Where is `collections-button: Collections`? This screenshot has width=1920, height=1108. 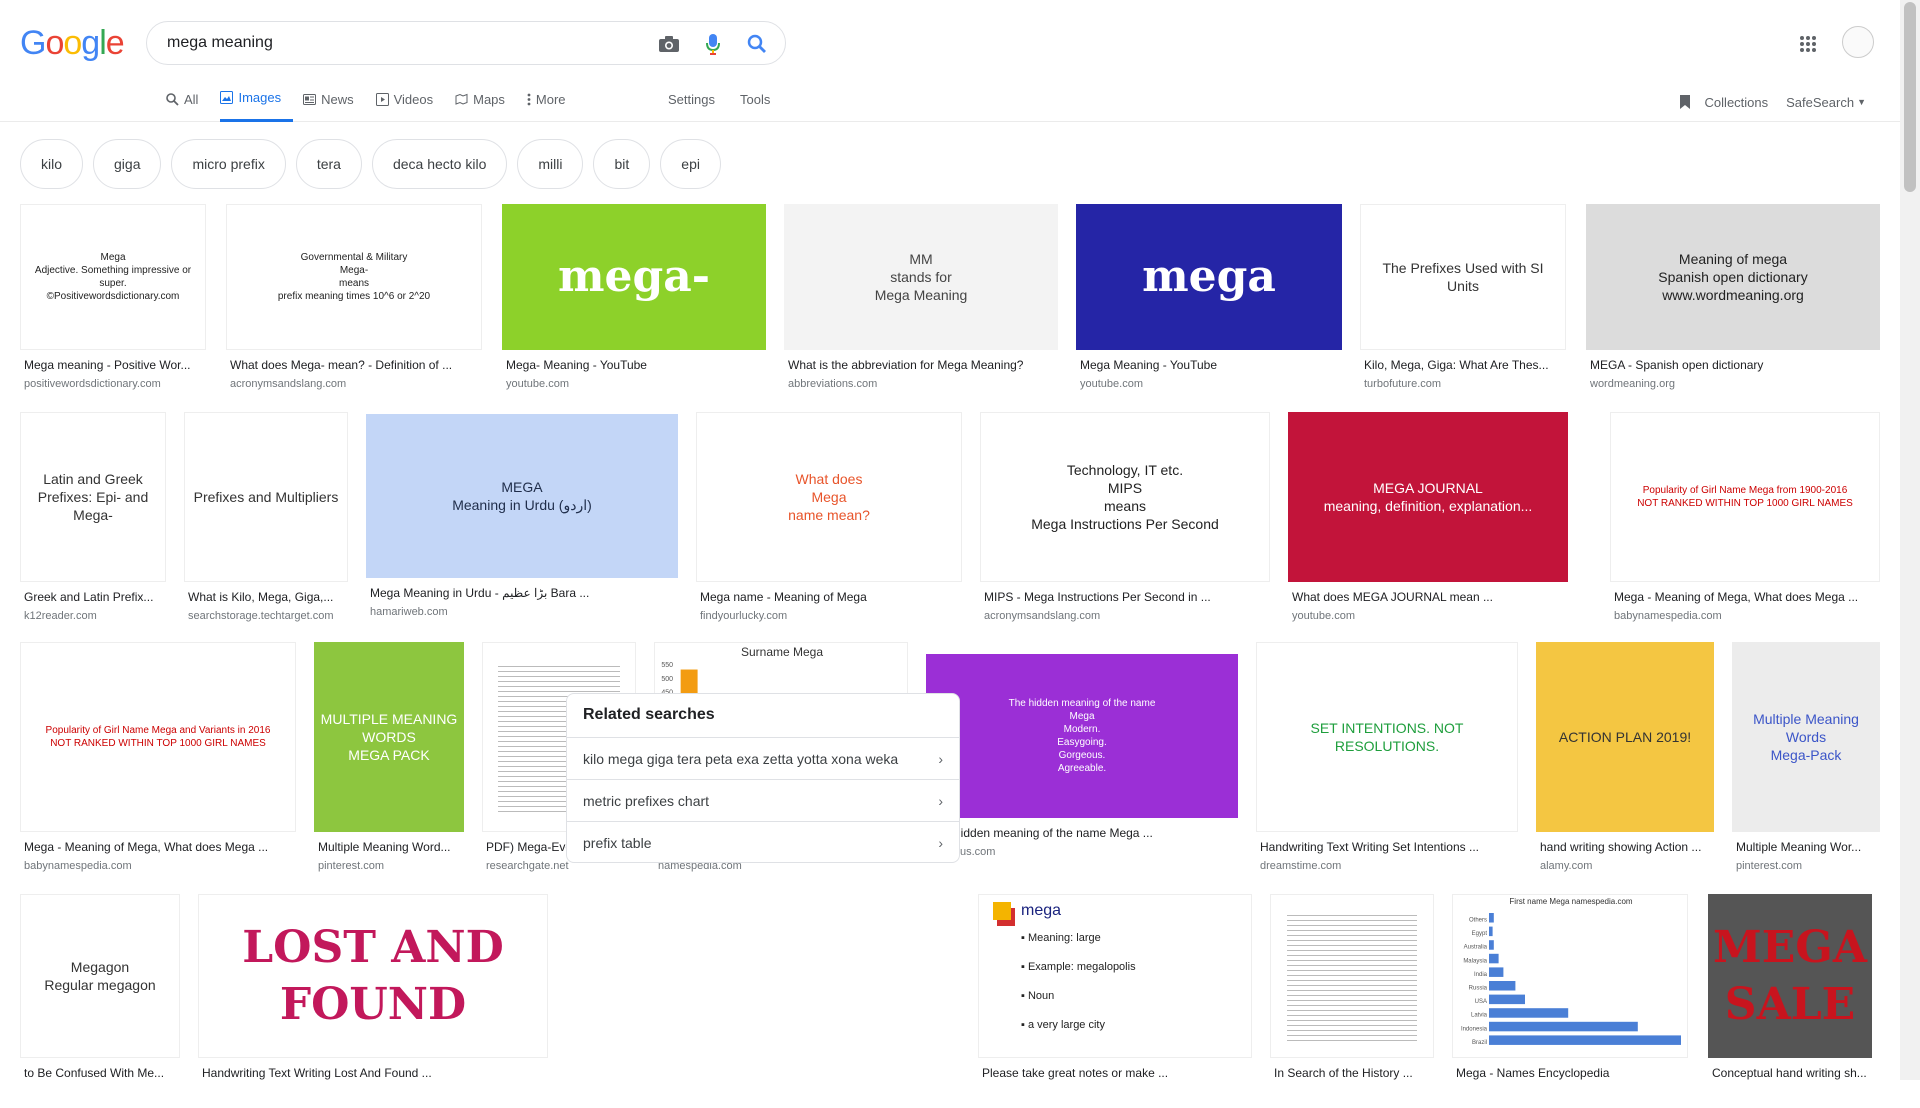 collections-button: Collections is located at coordinates (1720, 102).